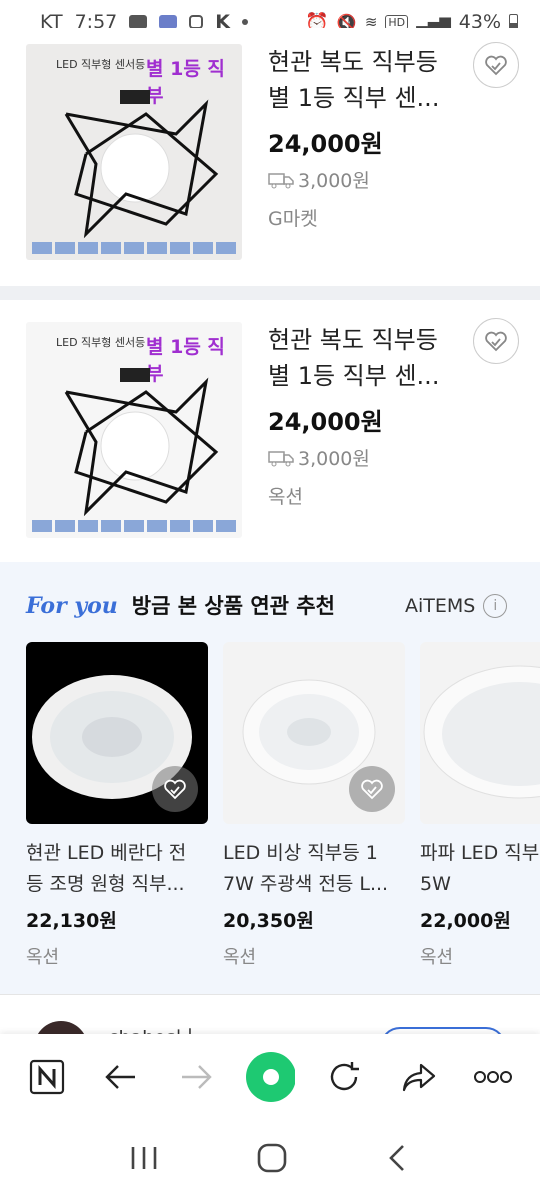 This screenshot has width=540, height=1200. What do you see at coordinates (71, 921) in the screenshot?
I see `recommend-price: 22,130원` at bounding box center [71, 921].